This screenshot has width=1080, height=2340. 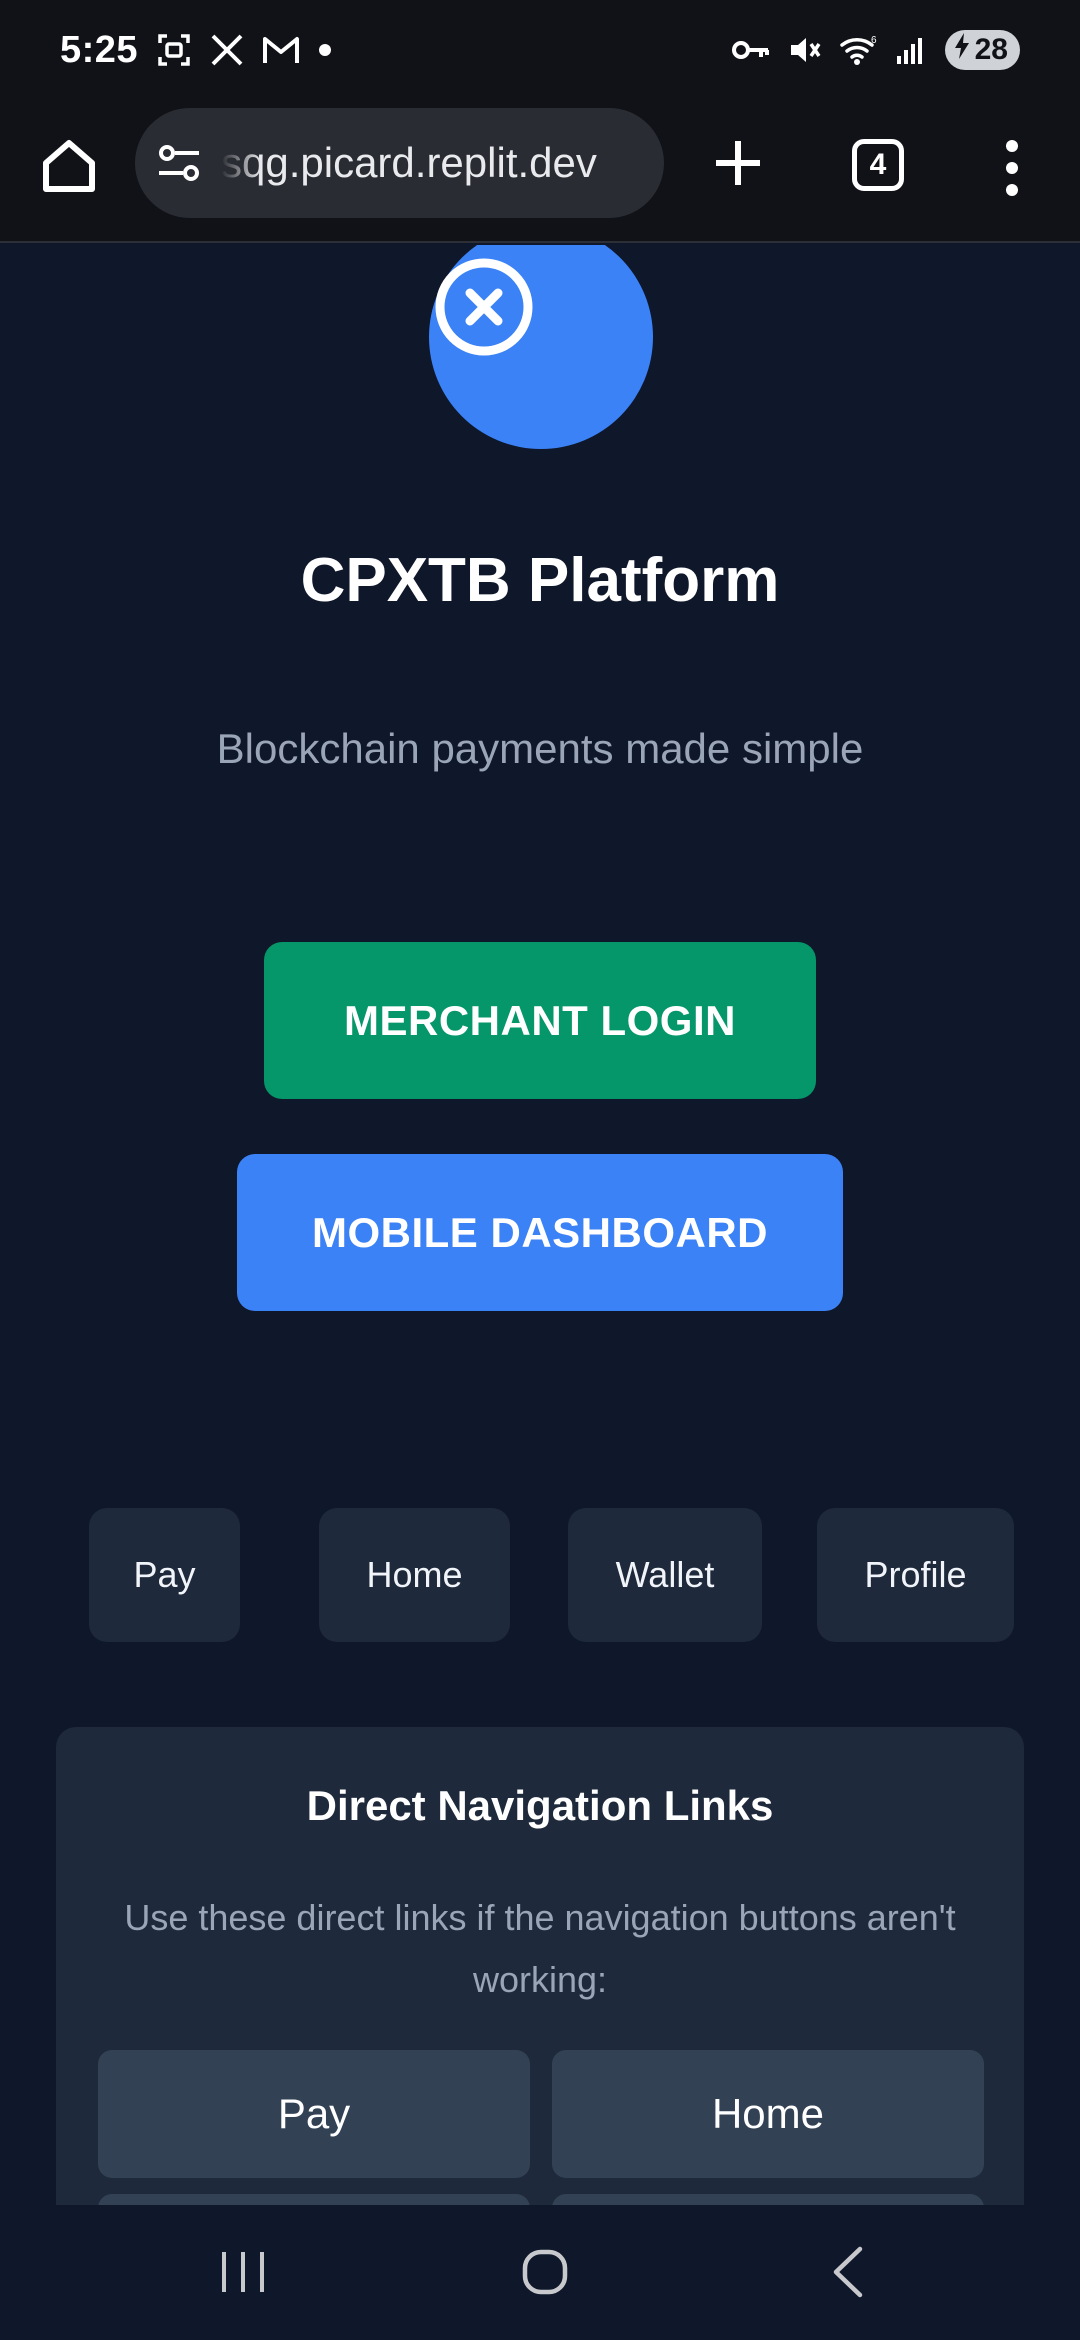 I want to click on direct-links-title: Direct Navigation Links, so click(x=540, y=1805).